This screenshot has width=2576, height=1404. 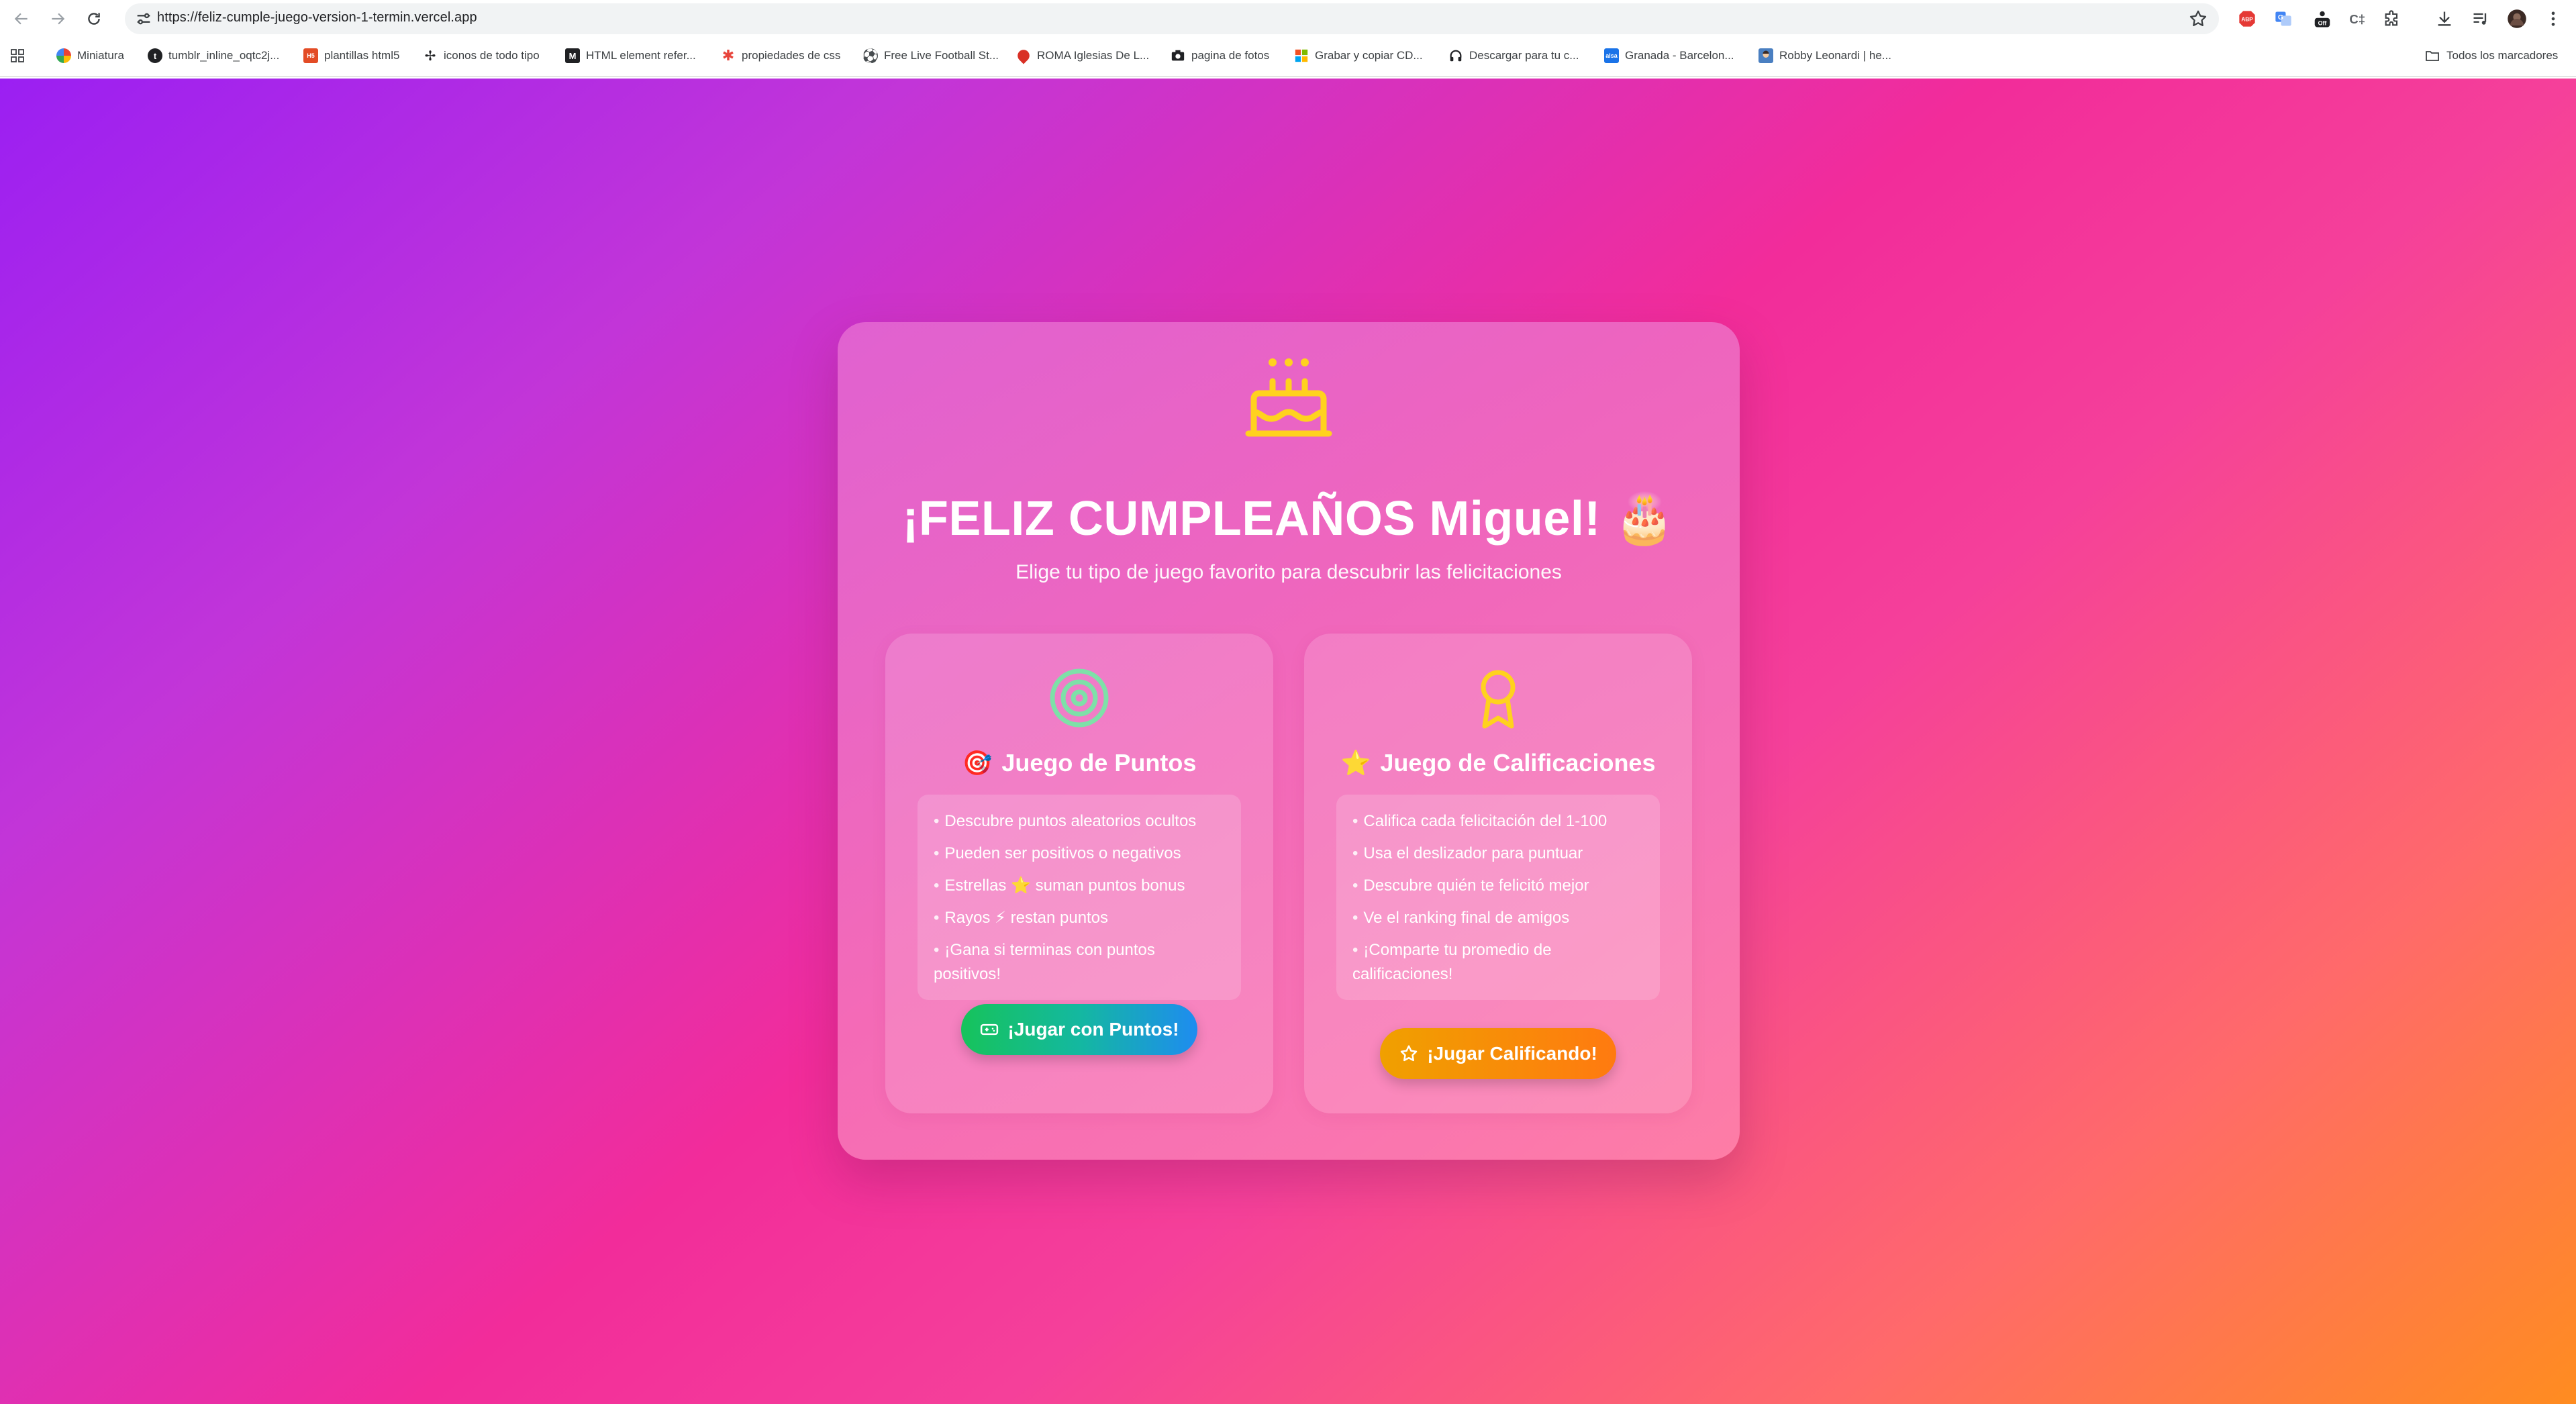 I want to click on page-title-text: ¡FELIZ CUMPLEAÑOS Miguel!, so click(x=1251, y=519).